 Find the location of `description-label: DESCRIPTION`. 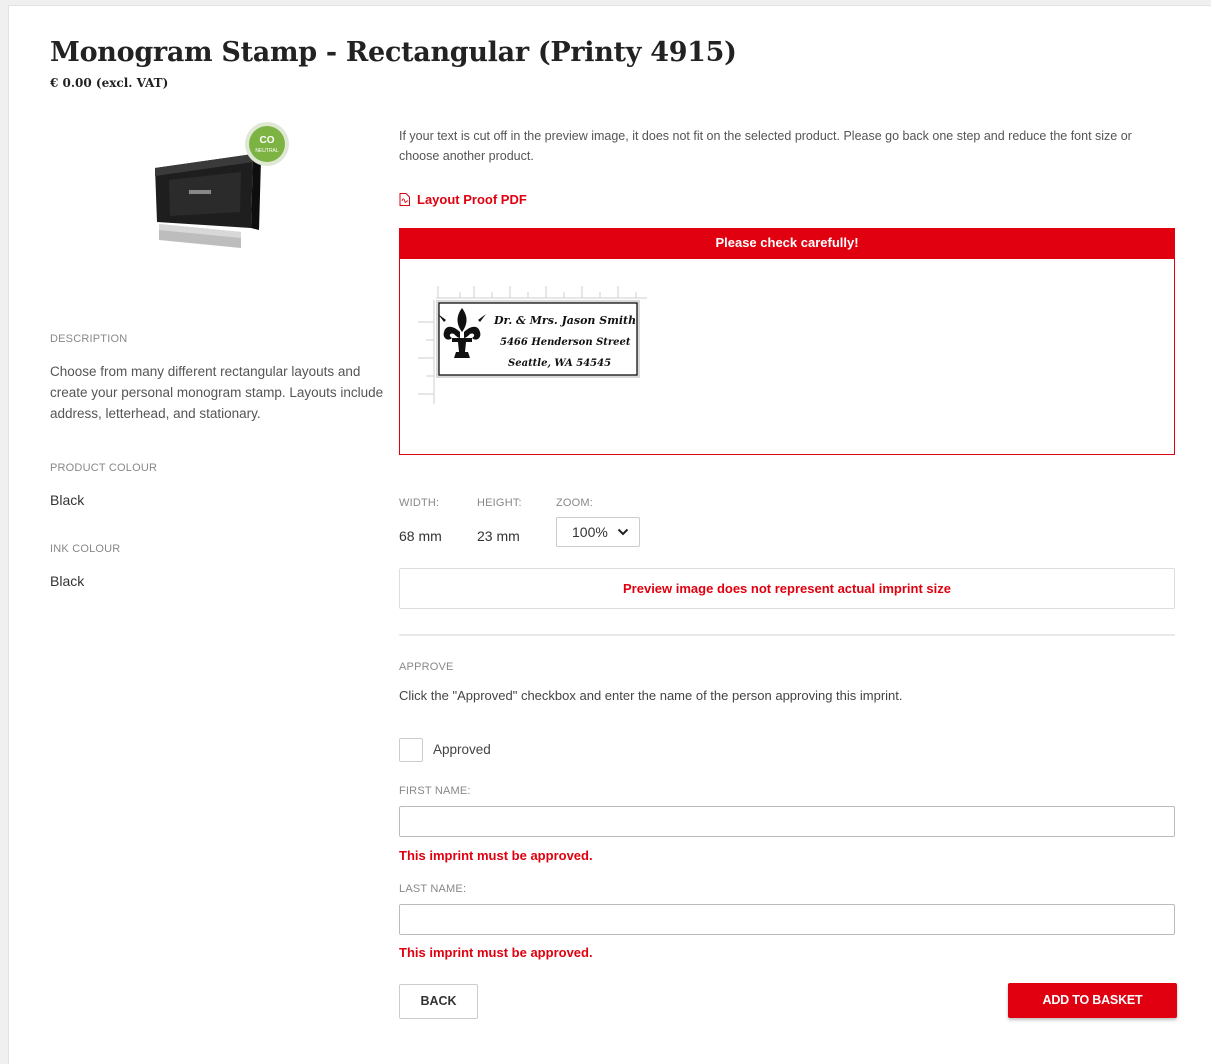

description-label: DESCRIPTION is located at coordinates (89, 339).